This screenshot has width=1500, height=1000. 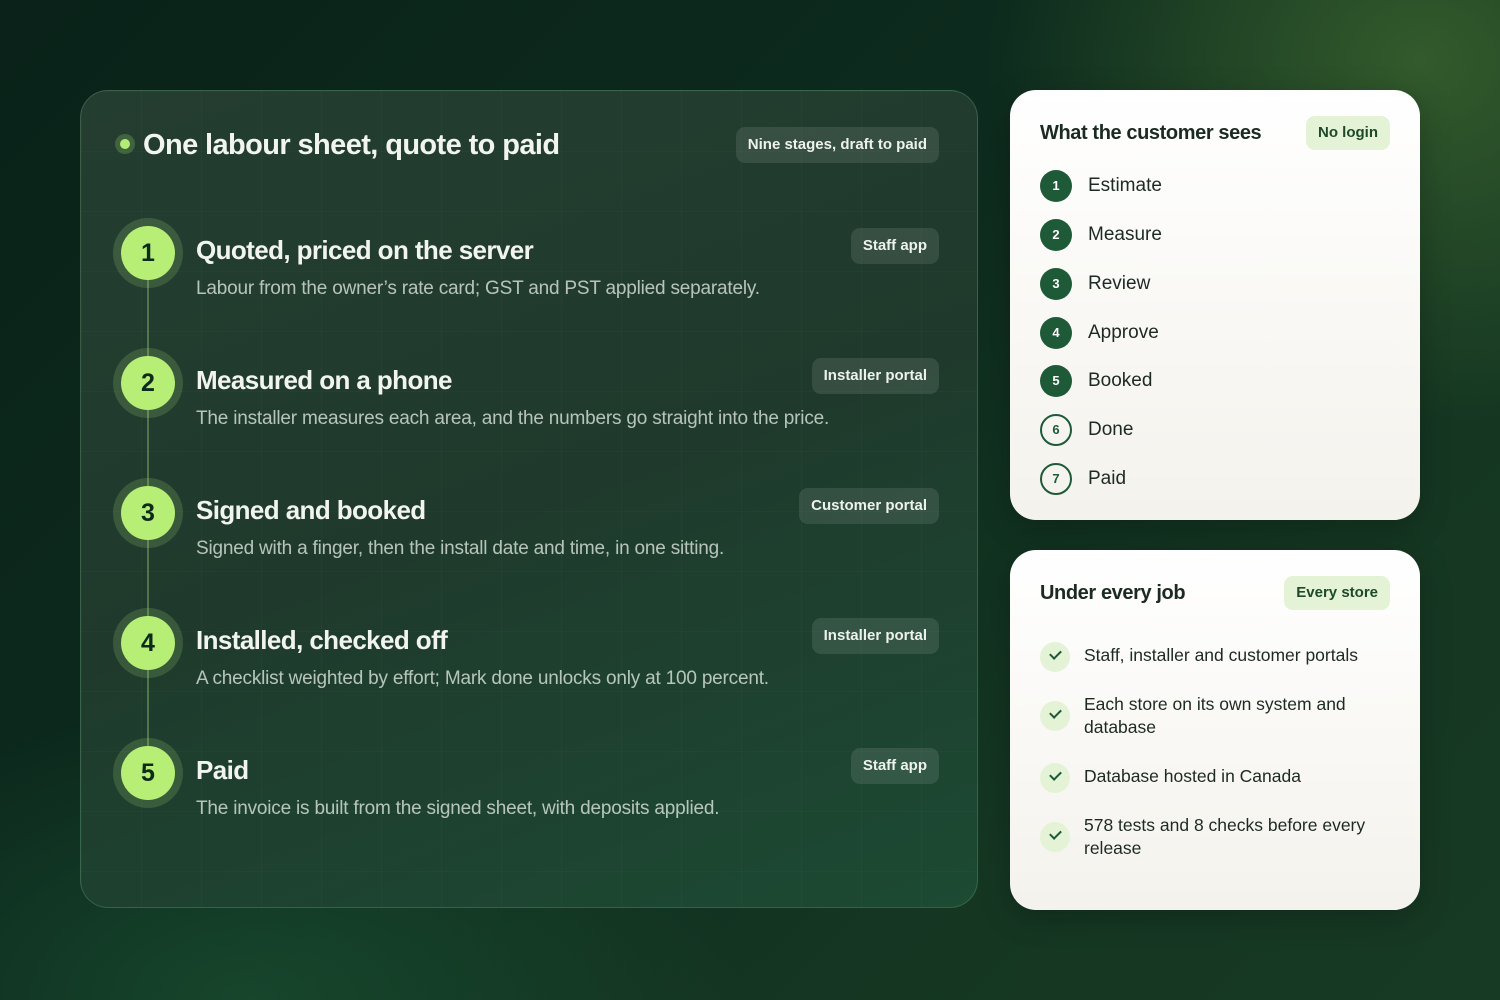 What do you see at coordinates (322, 640) in the screenshot?
I see `step-title: Installed, checked off` at bounding box center [322, 640].